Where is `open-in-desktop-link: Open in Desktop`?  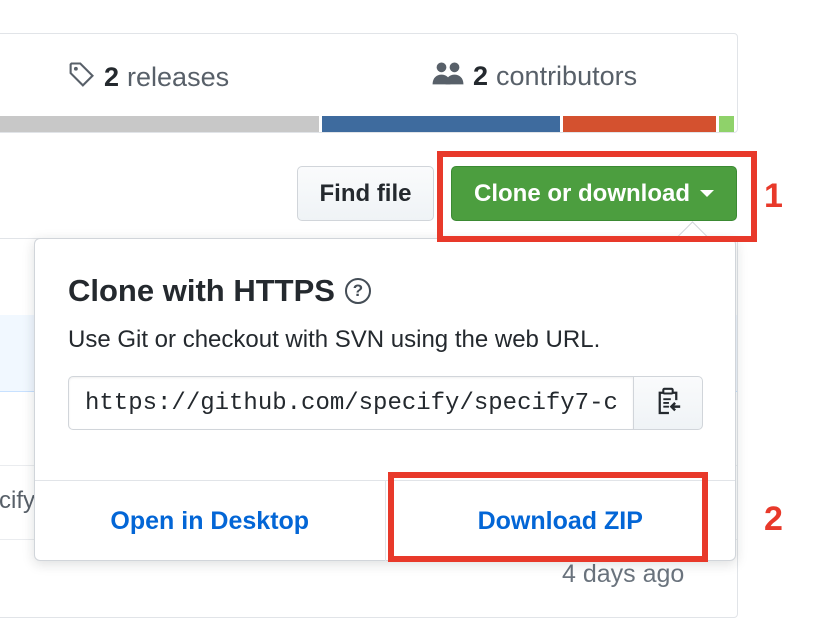
open-in-desktop-link: Open in Desktop is located at coordinates (210, 521).